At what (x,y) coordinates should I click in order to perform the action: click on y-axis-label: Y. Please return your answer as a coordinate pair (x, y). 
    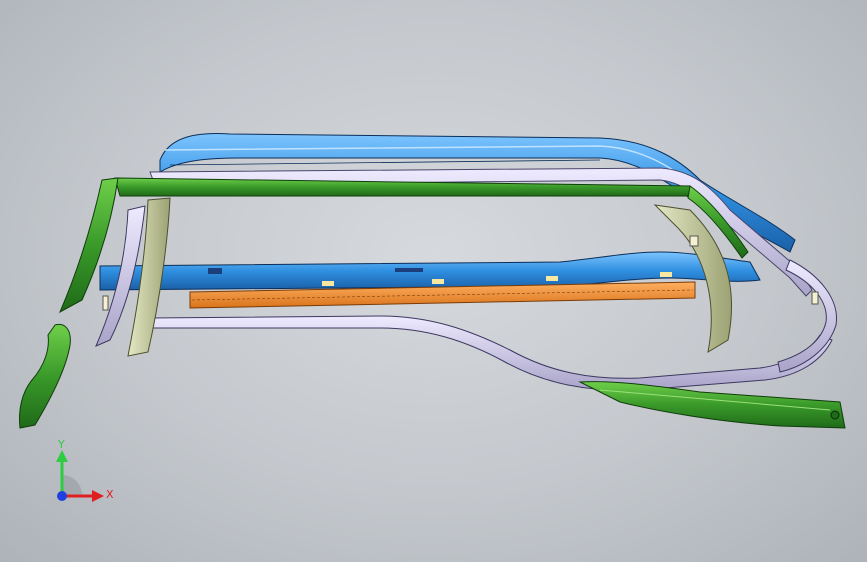
    Looking at the image, I should click on (61, 444).